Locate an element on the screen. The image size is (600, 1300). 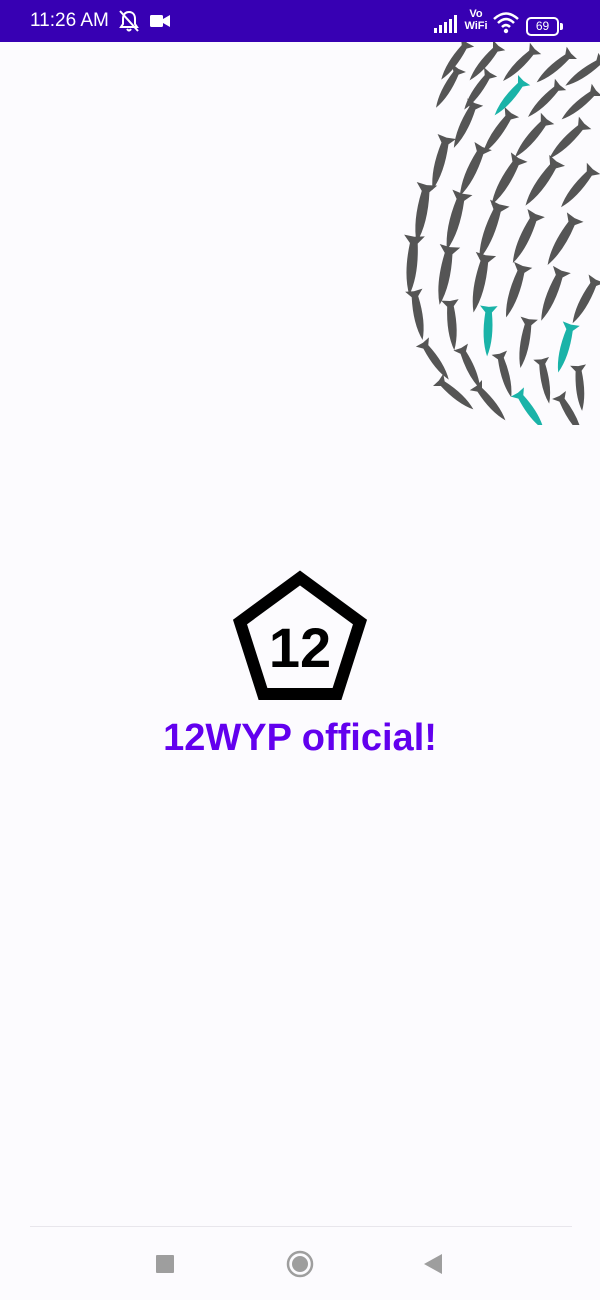
app-logo-icon: 12 is located at coordinates (300, 635).